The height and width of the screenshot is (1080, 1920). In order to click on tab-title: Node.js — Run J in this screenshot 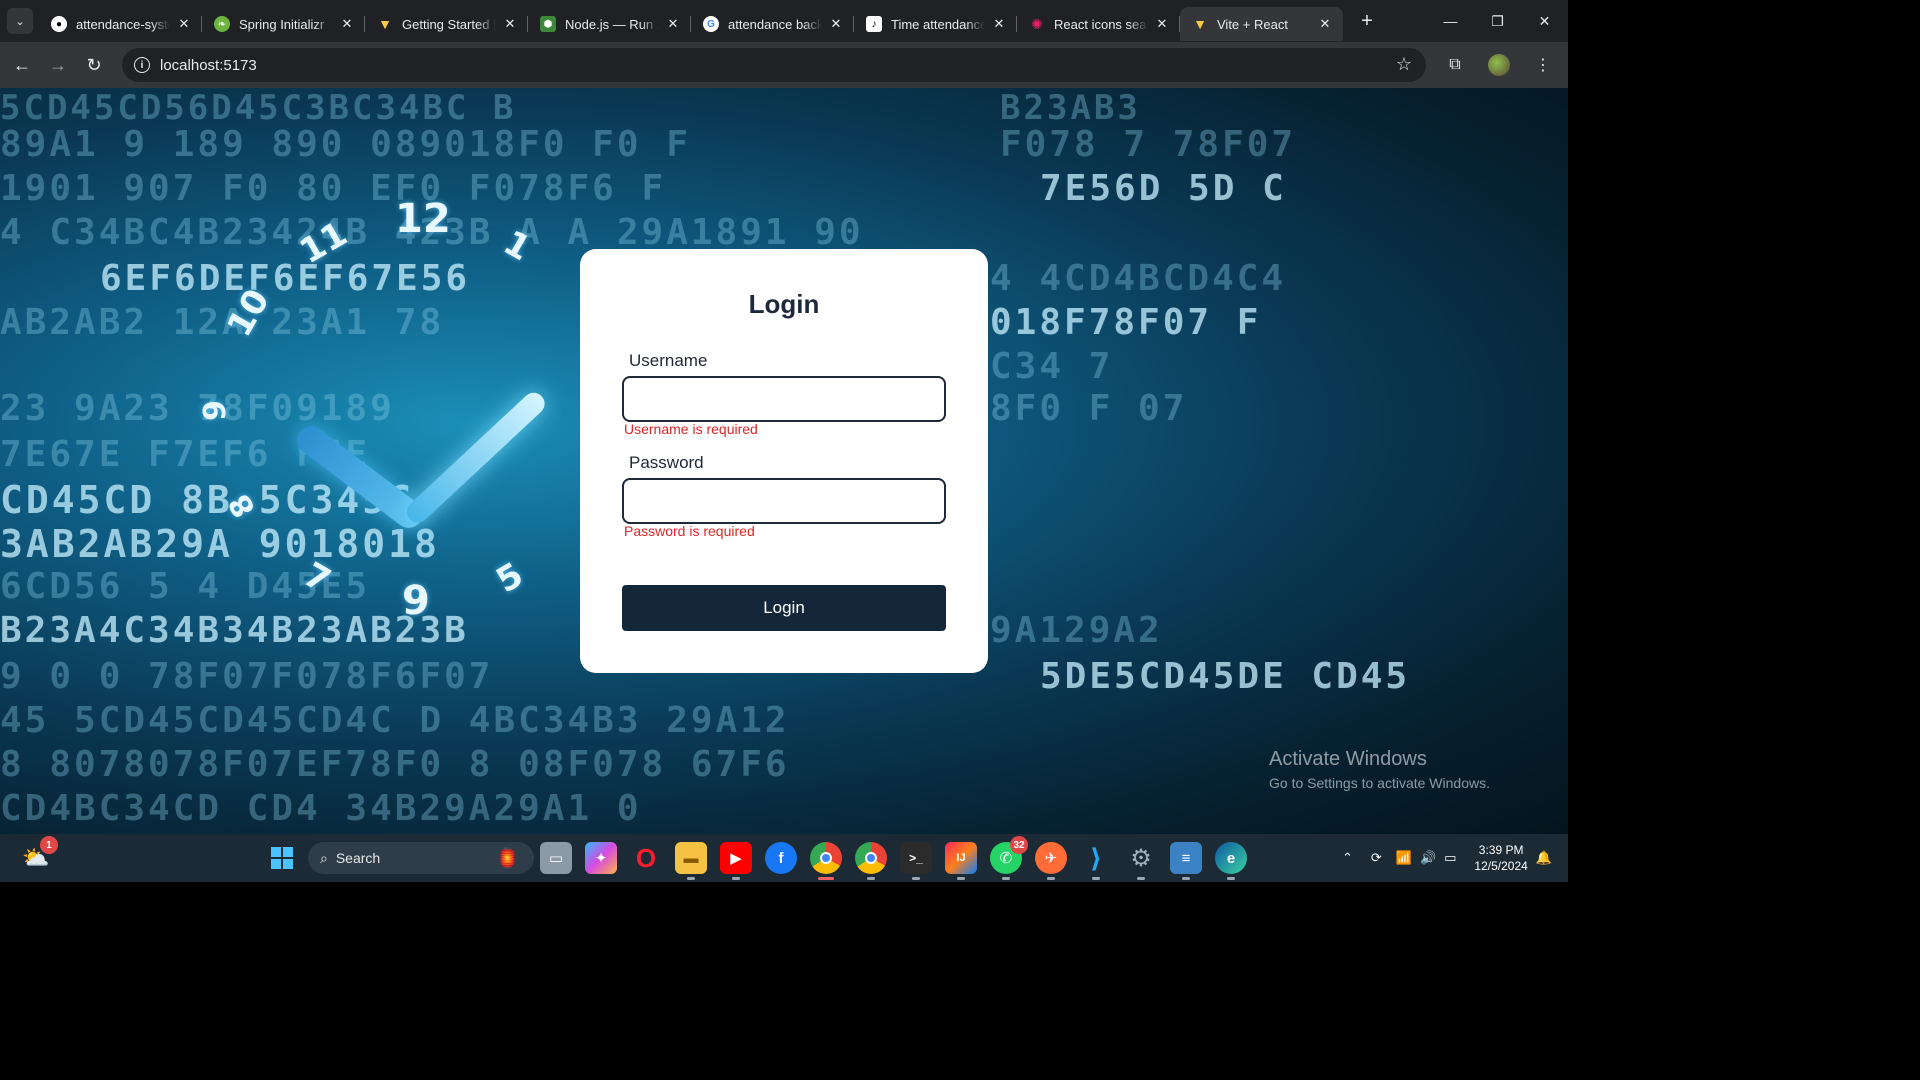, I will do `click(612, 24)`.